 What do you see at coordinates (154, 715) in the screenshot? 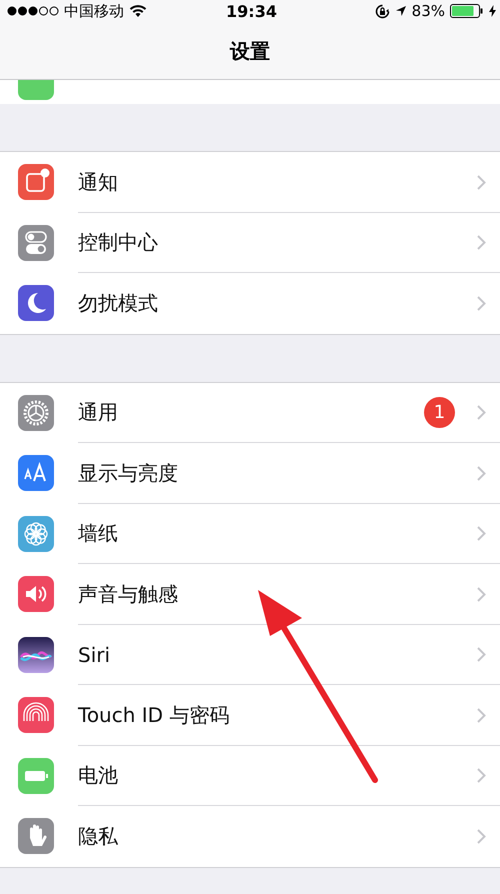
I see `row-label: Touch ID 与密码` at bounding box center [154, 715].